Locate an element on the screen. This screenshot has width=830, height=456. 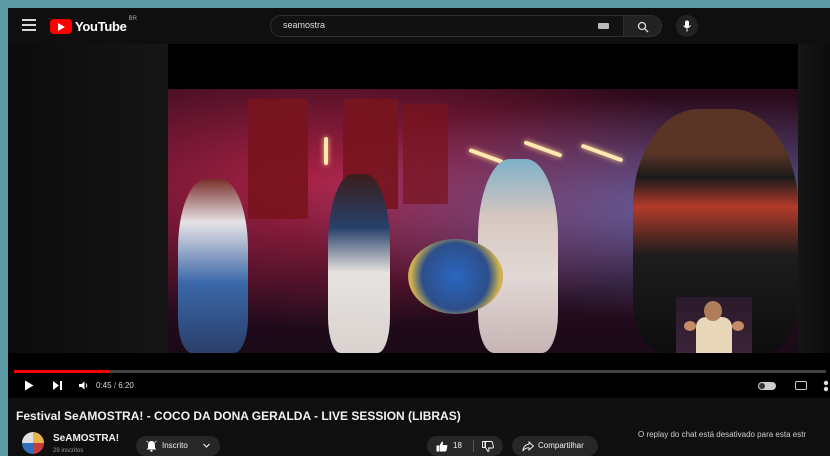
like-count: 18 is located at coordinates (457, 445).